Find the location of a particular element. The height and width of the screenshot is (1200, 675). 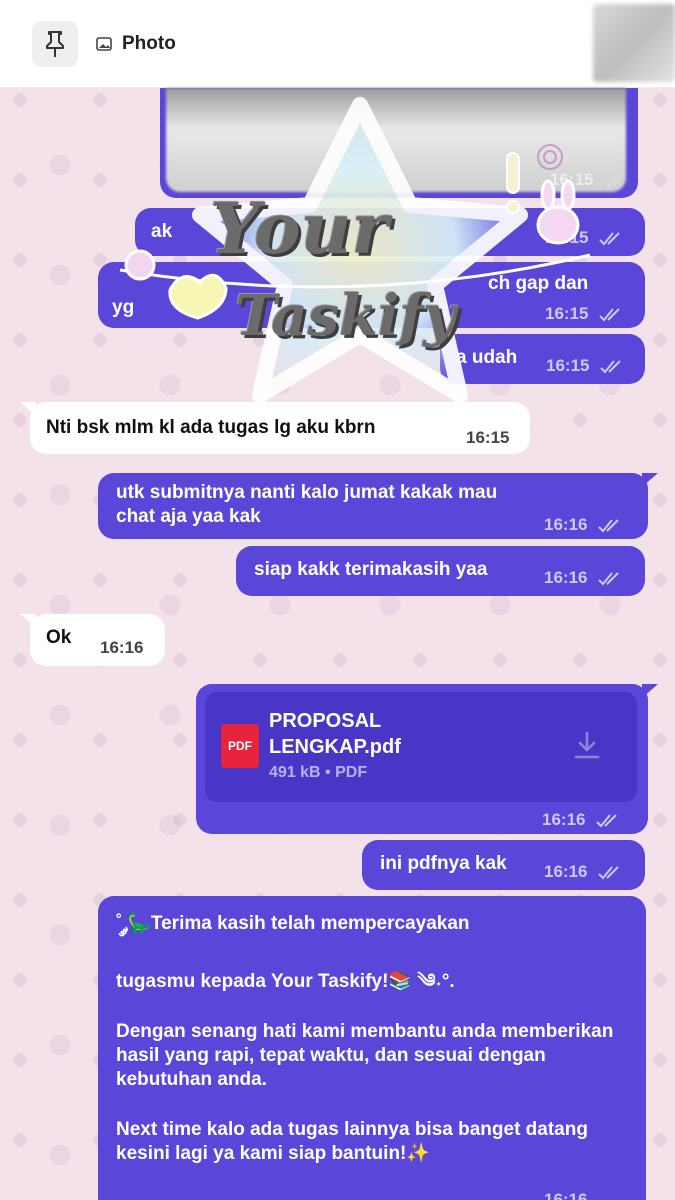

photo-title: Photo is located at coordinates (136, 44).